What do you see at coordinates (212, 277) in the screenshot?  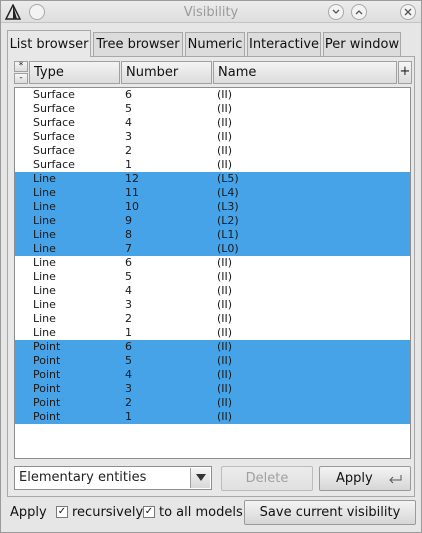 I see `list-item: Line 5 (II)` at bounding box center [212, 277].